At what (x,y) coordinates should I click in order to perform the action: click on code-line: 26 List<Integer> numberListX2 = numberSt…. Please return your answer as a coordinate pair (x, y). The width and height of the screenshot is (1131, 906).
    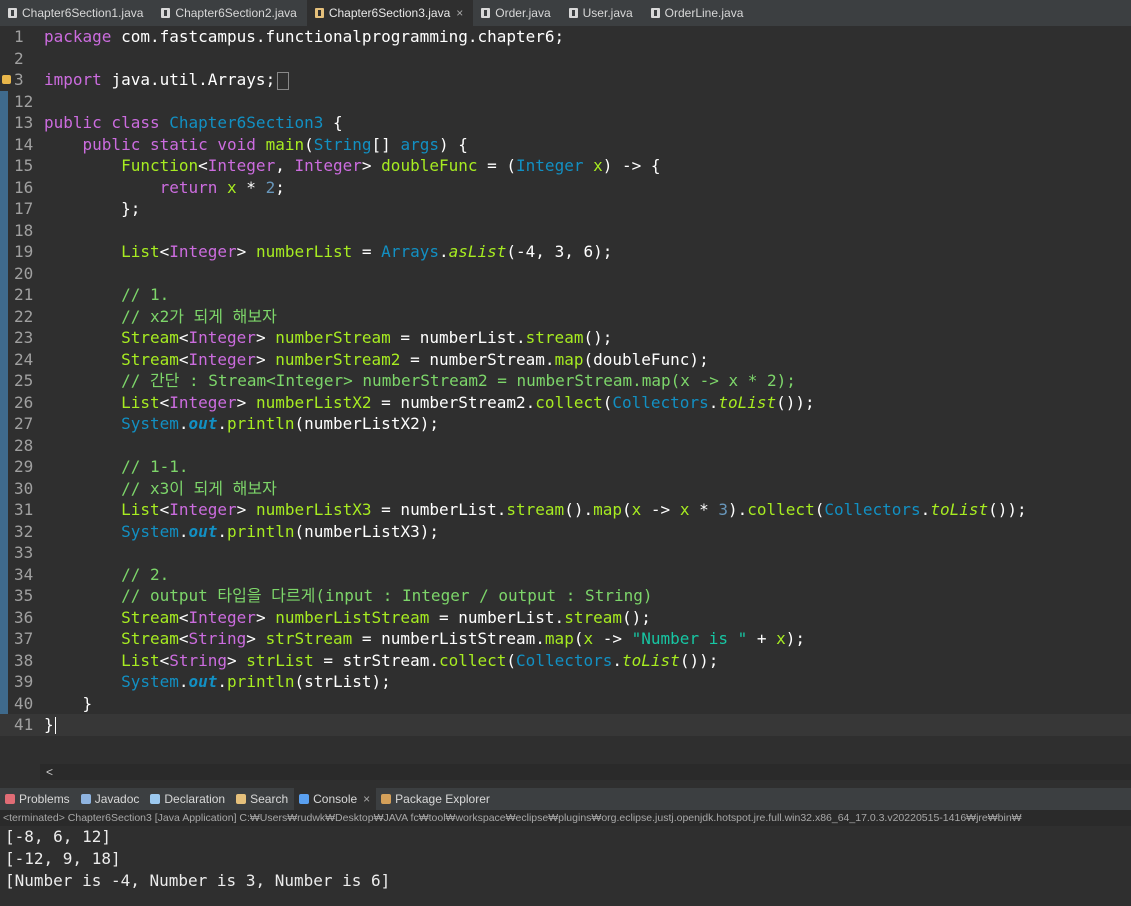
    Looking at the image, I should click on (565, 402).